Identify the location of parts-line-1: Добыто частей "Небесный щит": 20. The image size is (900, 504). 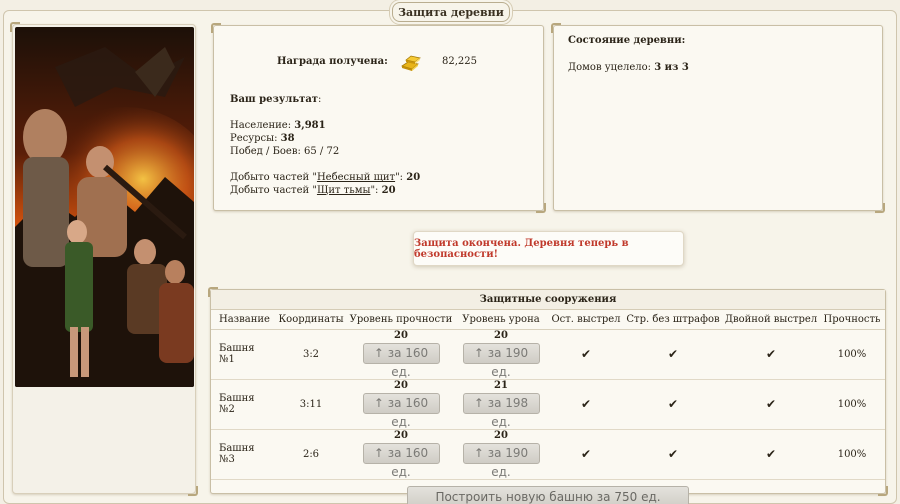
(325, 177).